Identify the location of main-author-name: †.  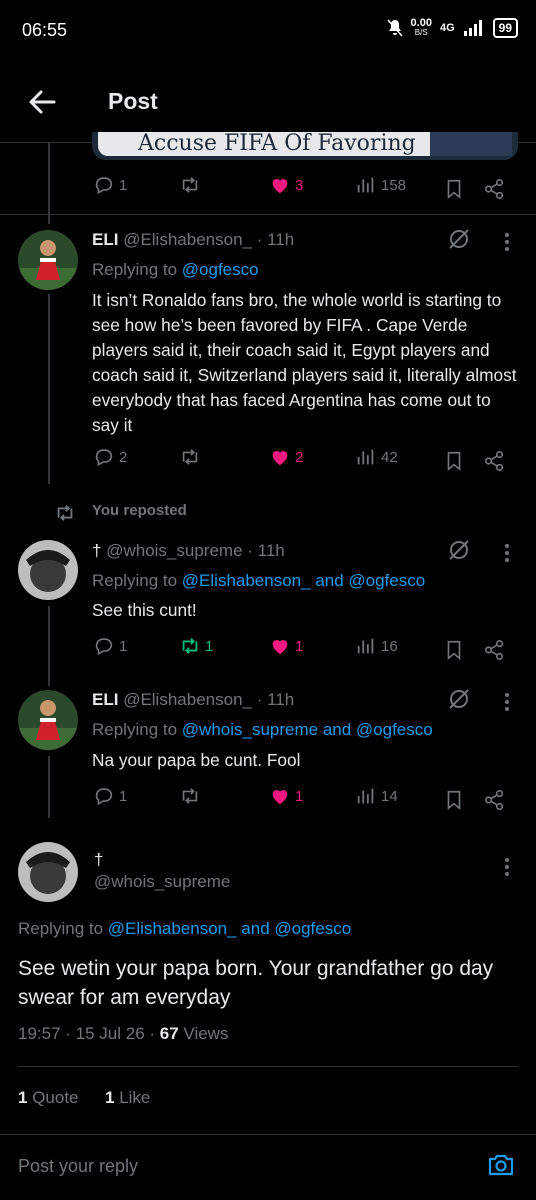
(98, 860).